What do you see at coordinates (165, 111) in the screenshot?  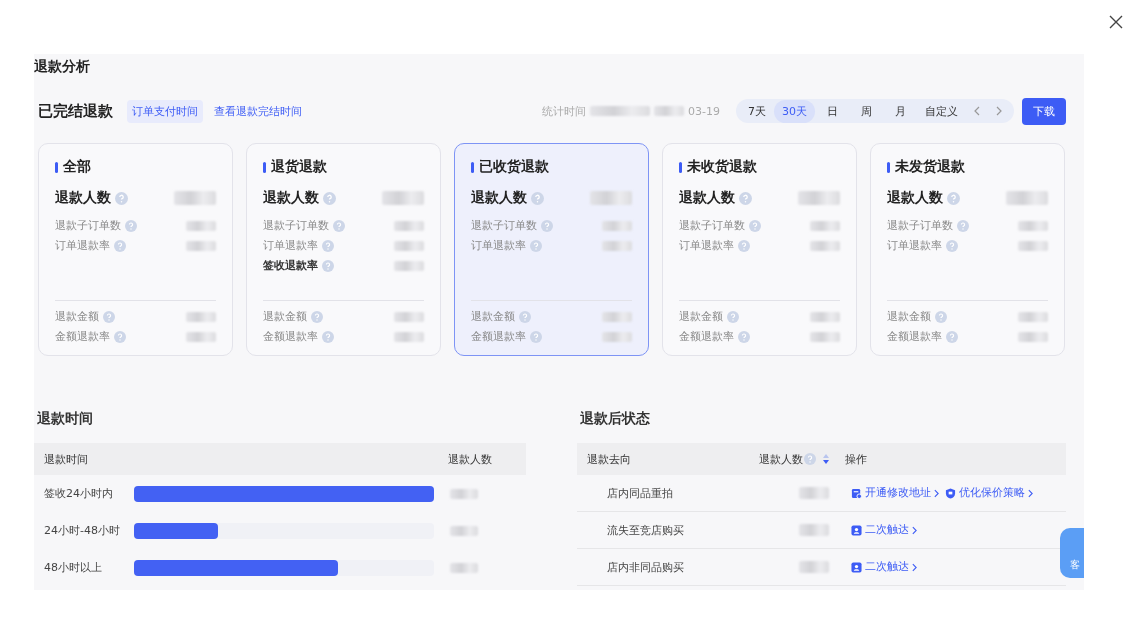 I see `time-basis-tab: 订单支付时间` at bounding box center [165, 111].